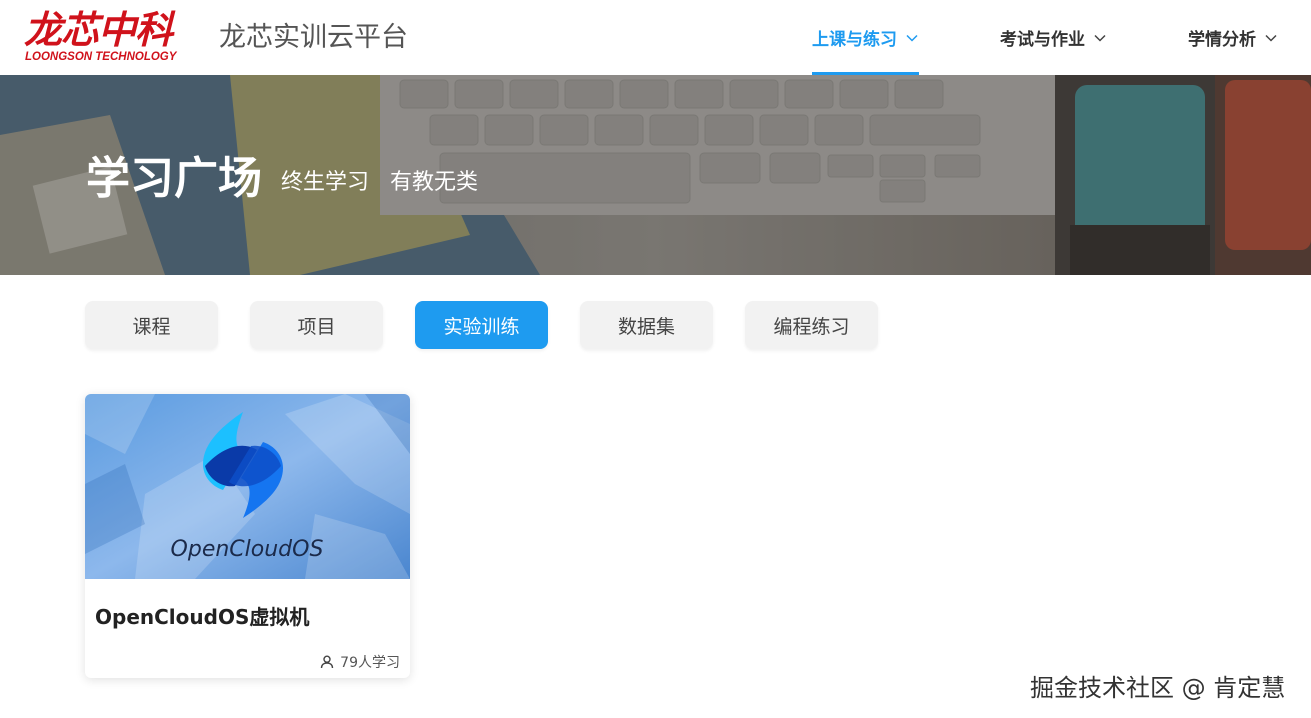 Image resolution: width=1311 pixels, height=718 pixels. What do you see at coordinates (247, 549) in the screenshot?
I see `card-image-text: OpenCloudOS` at bounding box center [247, 549].